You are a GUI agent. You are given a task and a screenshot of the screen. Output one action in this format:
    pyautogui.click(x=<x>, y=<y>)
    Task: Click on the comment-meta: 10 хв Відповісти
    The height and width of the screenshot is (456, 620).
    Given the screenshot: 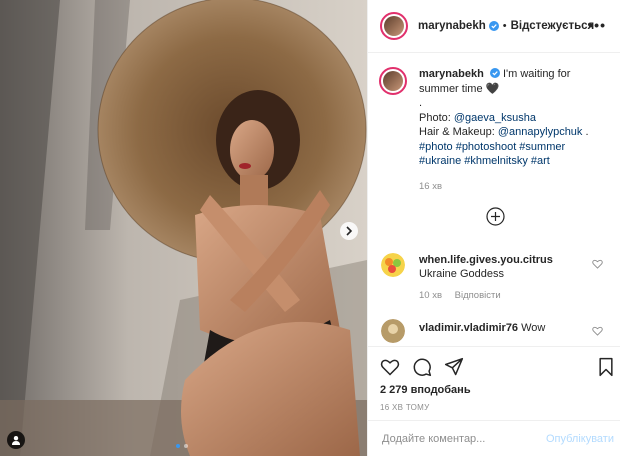 What is the action you would take?
    pyautogui.click(x=515, y=295)
    